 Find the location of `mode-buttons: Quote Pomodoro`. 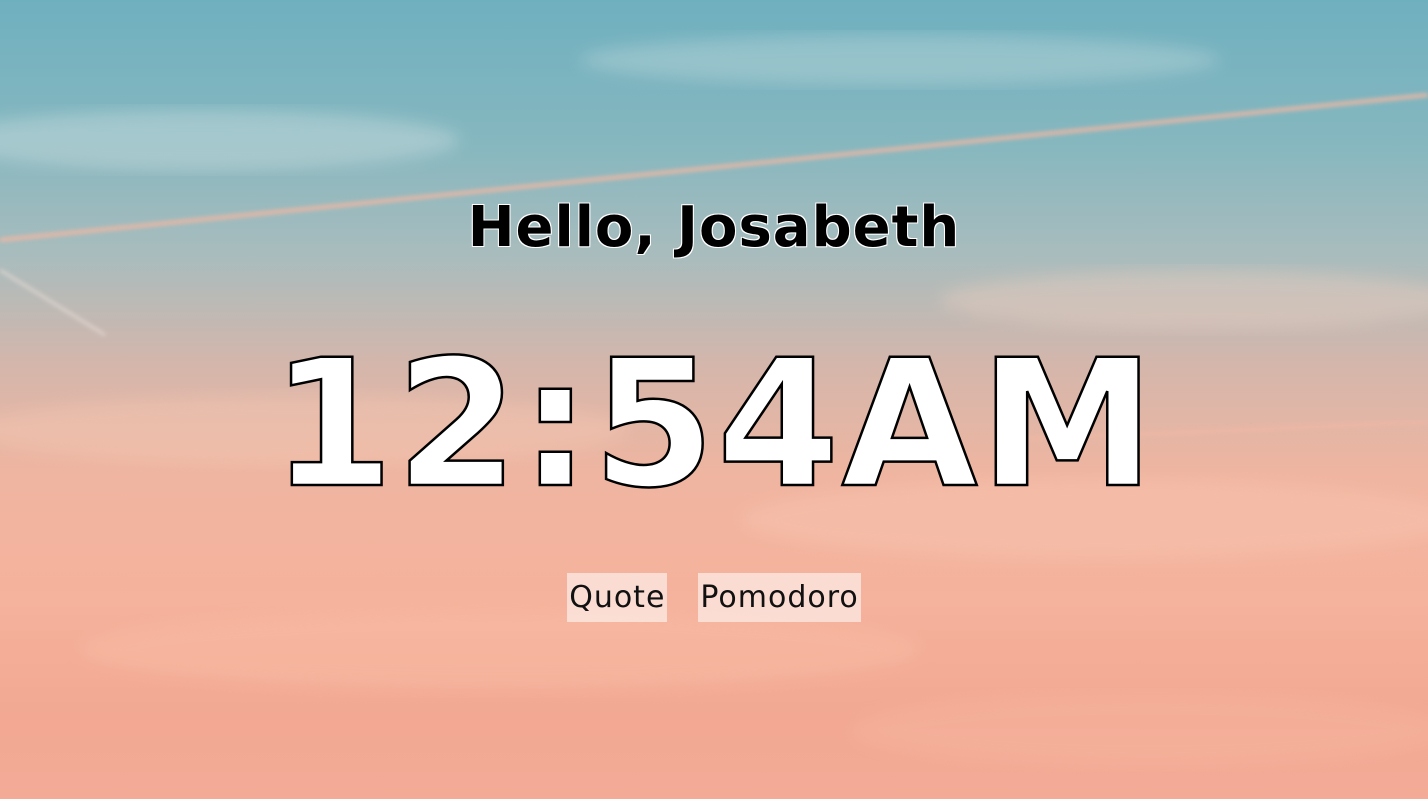

mode-buttons: Quote Pomodoro is located at coordinates (714, 597).